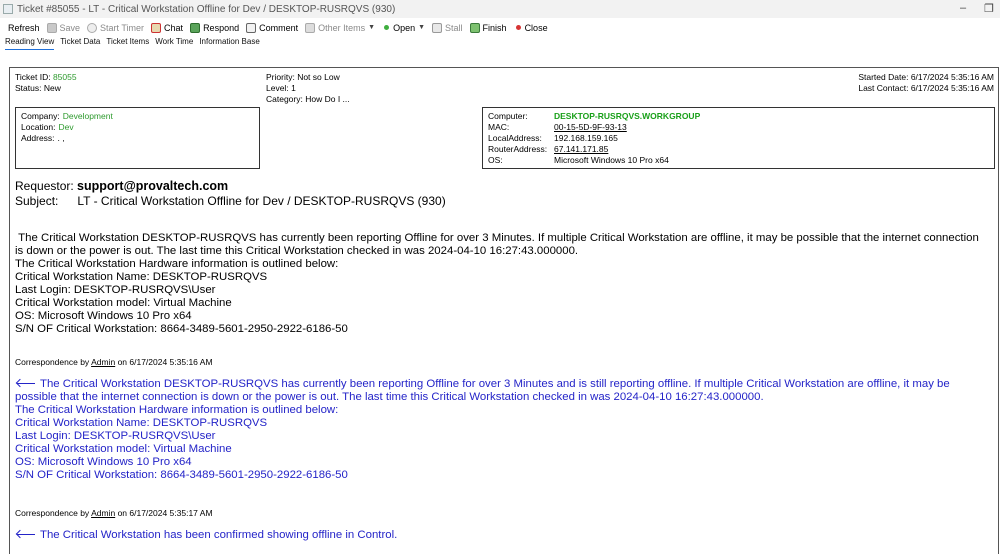 The height and width of the screenshot is (554, 1000). Describe the element at coordinates (437, 27) in the screenshot. I see `stall-icon` at that location.